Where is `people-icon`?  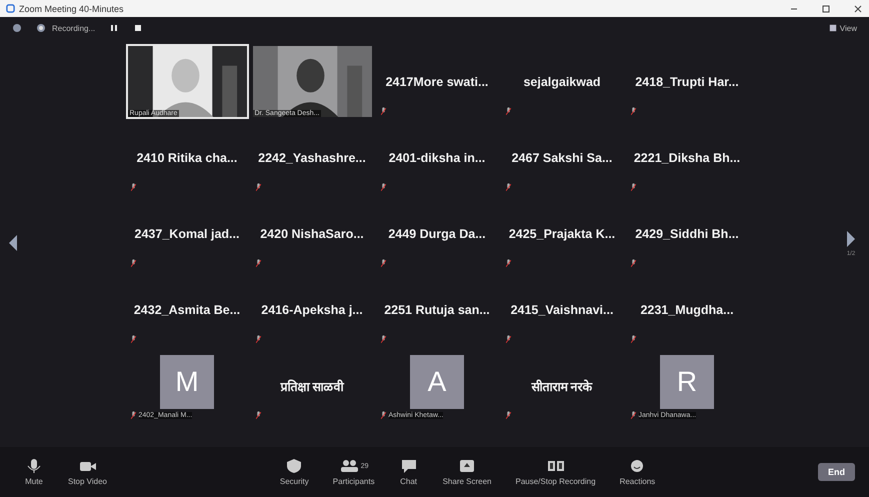
people-icon is located at coordinates (348, 466).